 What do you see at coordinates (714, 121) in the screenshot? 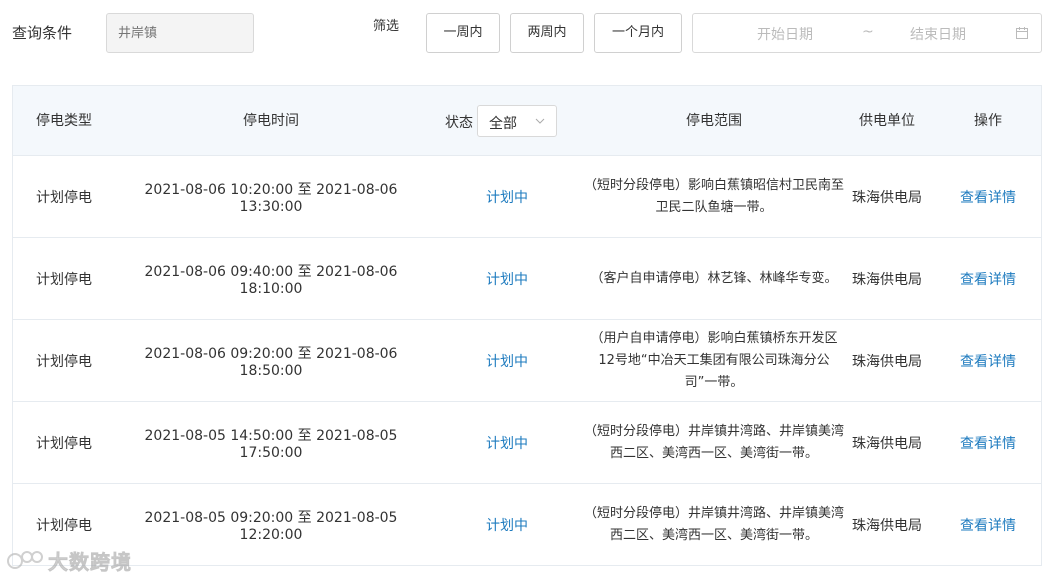
I see `header-outage-scope: 停电范围` at bounding box center [714, 121].